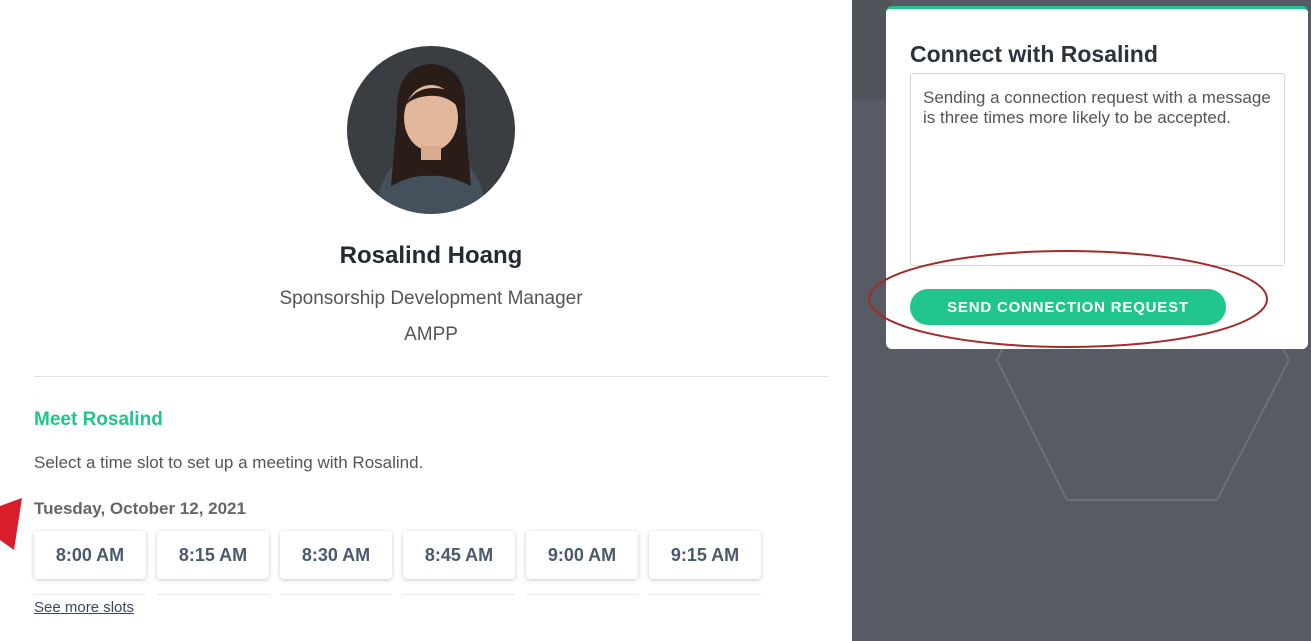 Image resolution: width=1311 pixels, height=641 pixels. Describe the element at coordinates (98, 419) in the screenshot. I see `meet-heading: Meet Rosalind` at that location.